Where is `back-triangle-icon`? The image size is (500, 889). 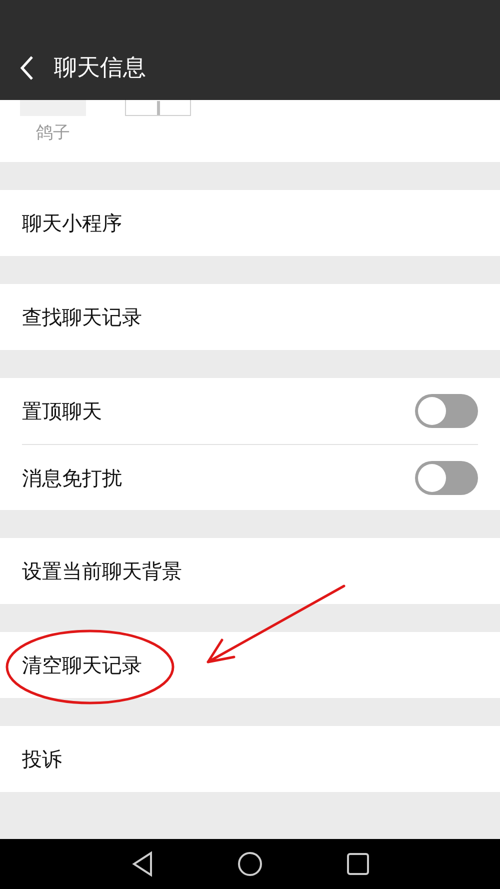
back-triangle-icon is located at coordinates (142, 864).